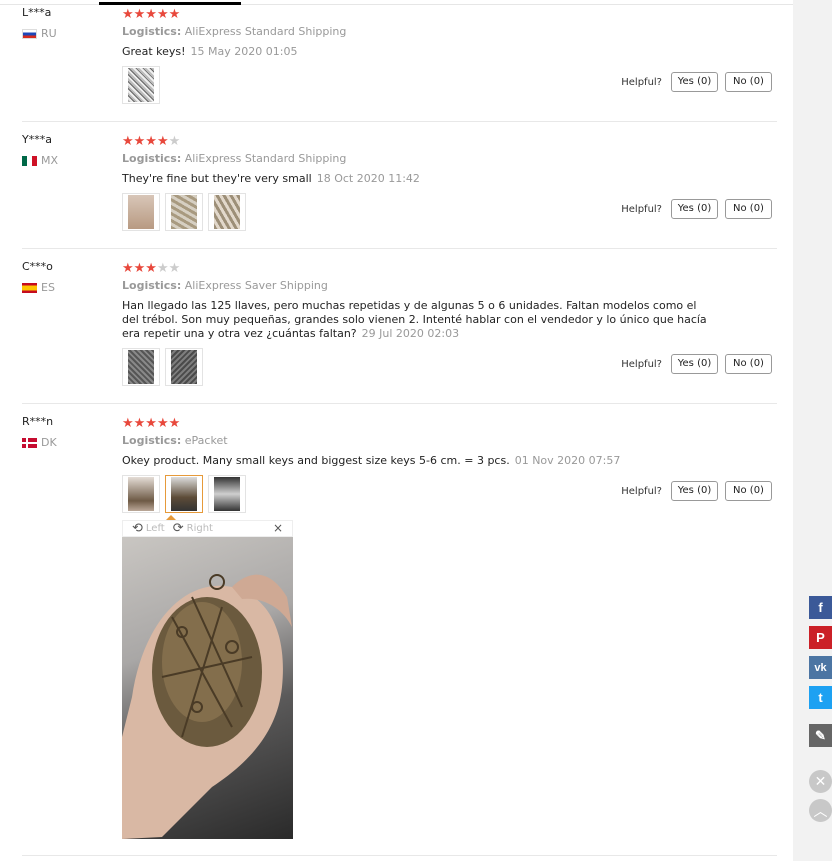 Image resolution: width=832 pixels, height=861 pixels. Describe the element at coordinates (207, 688) in the screenshot. I see `expanded-review-photo` at that location.